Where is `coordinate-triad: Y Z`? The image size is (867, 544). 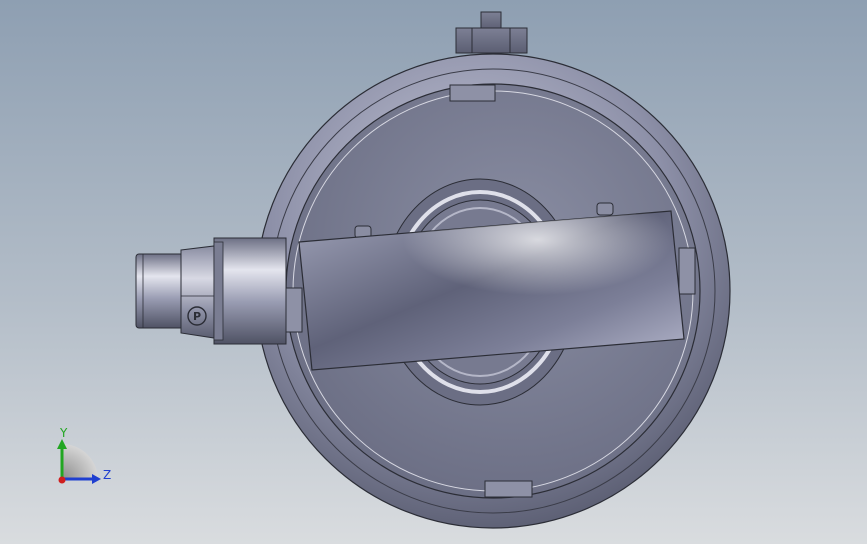 coordinate-triad: Y Z is located at coordinates (84, 455).